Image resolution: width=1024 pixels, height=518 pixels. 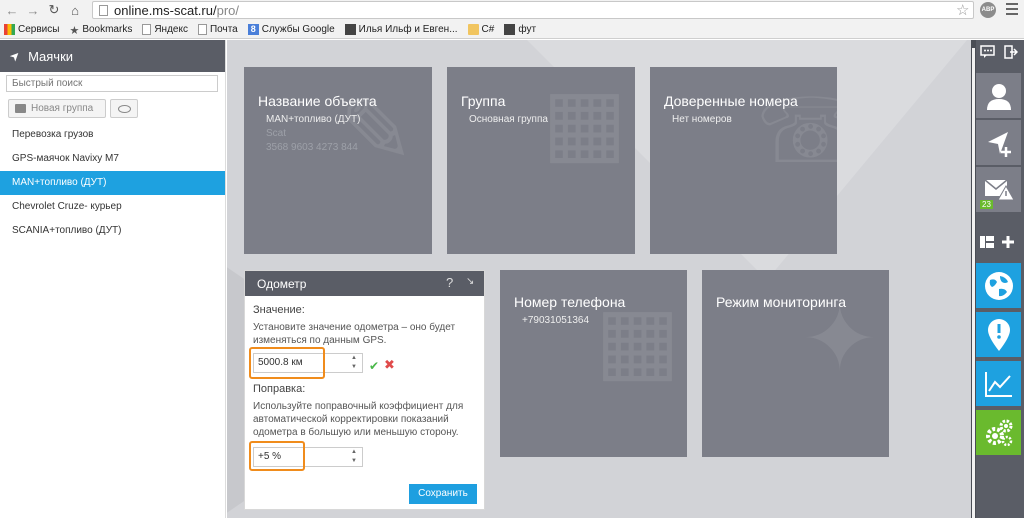 I want to click on dashboard-layout-icon, so click(x=987, y=242).